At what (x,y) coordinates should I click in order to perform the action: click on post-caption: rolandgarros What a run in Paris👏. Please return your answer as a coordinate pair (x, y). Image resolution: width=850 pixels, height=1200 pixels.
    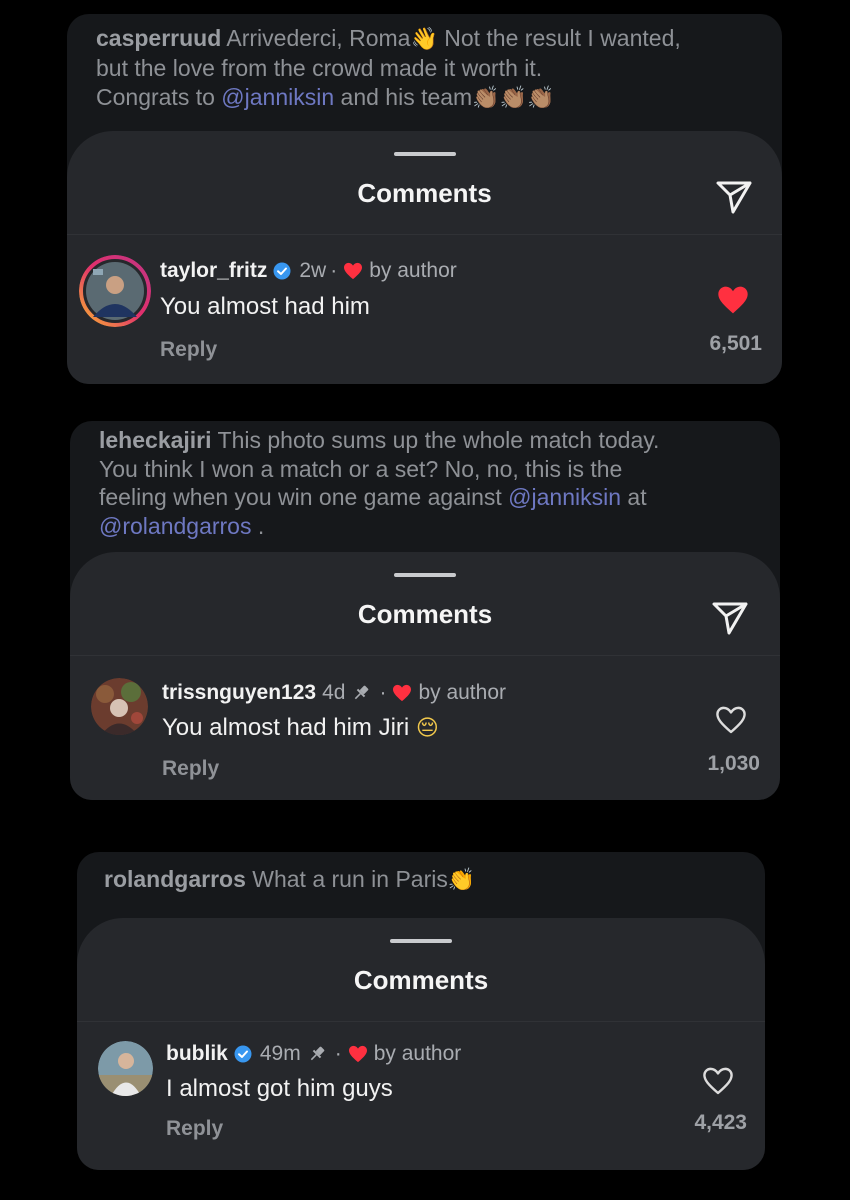
    Looking at the image, I should click on (429, 880).